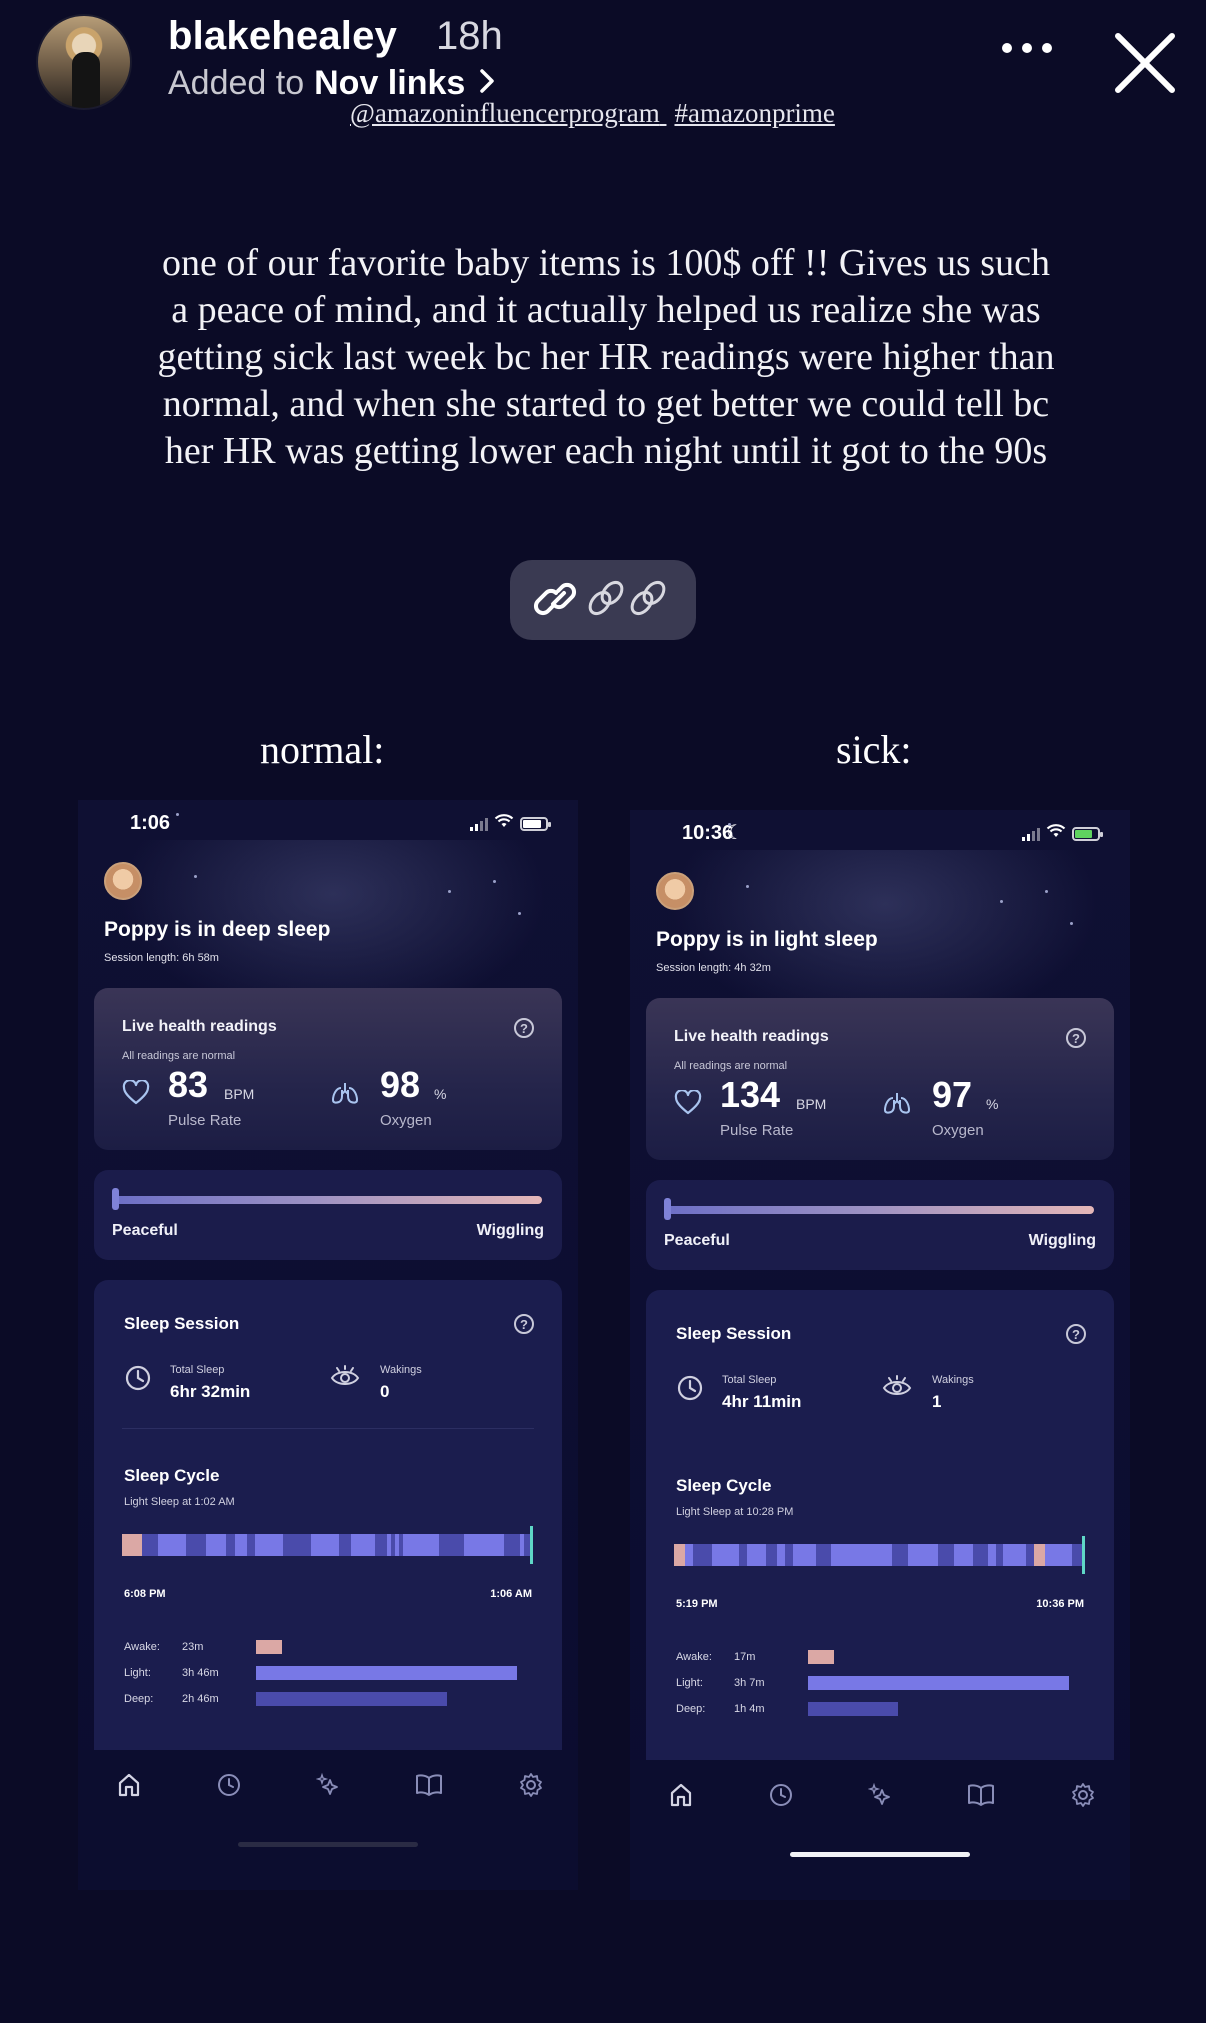 This screenshot has width=1206, height=2023. What do you see at coordinates (193, 1647) in the screenshot?
I see `legend-value: 23m` at bounding box center [193, 1647].